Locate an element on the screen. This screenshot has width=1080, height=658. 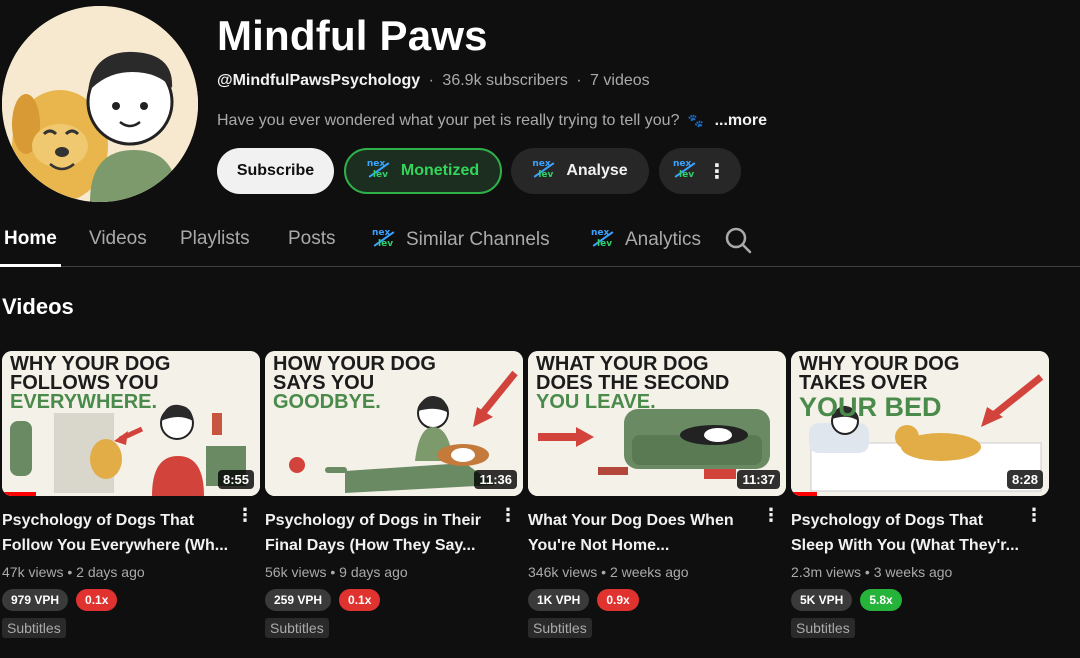
video-thumbnail: HOW YOUR DOG SAYS YOU GOODBYE. 11:36 is located at coordinates (394, 423).